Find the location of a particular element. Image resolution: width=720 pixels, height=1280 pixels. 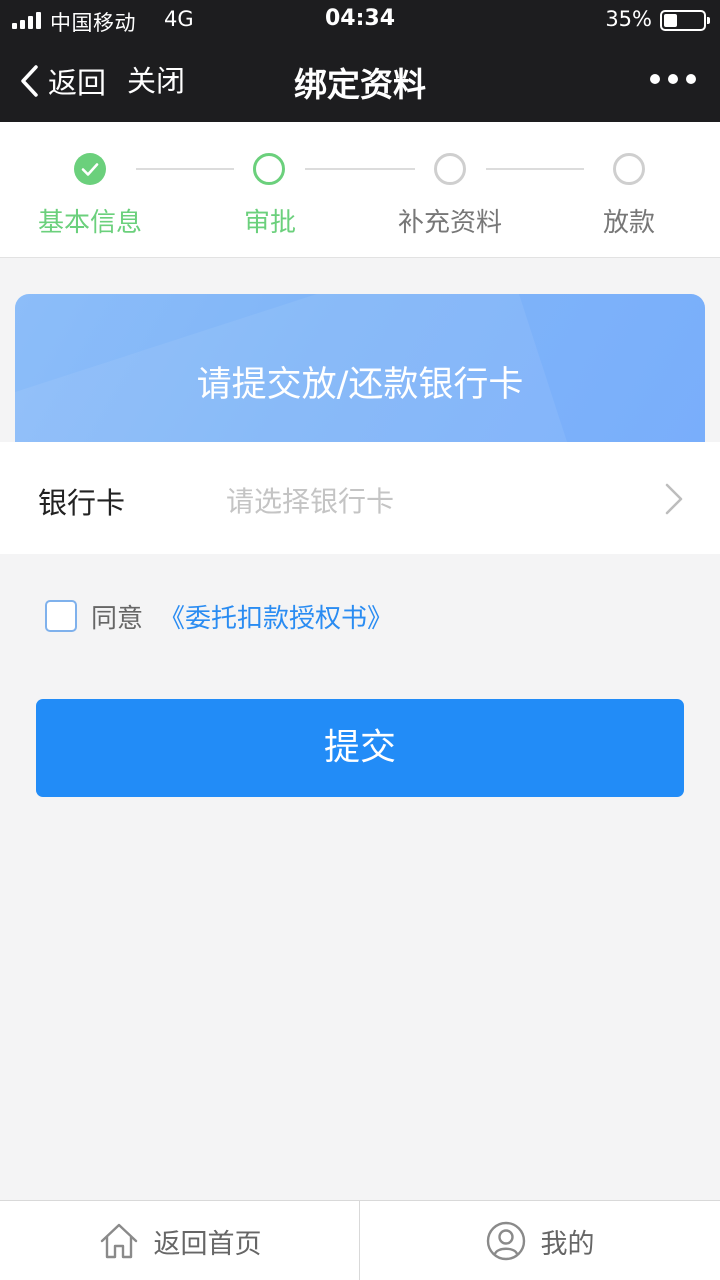

step-label-approval: 审批 is located at coordinates (269, 223).